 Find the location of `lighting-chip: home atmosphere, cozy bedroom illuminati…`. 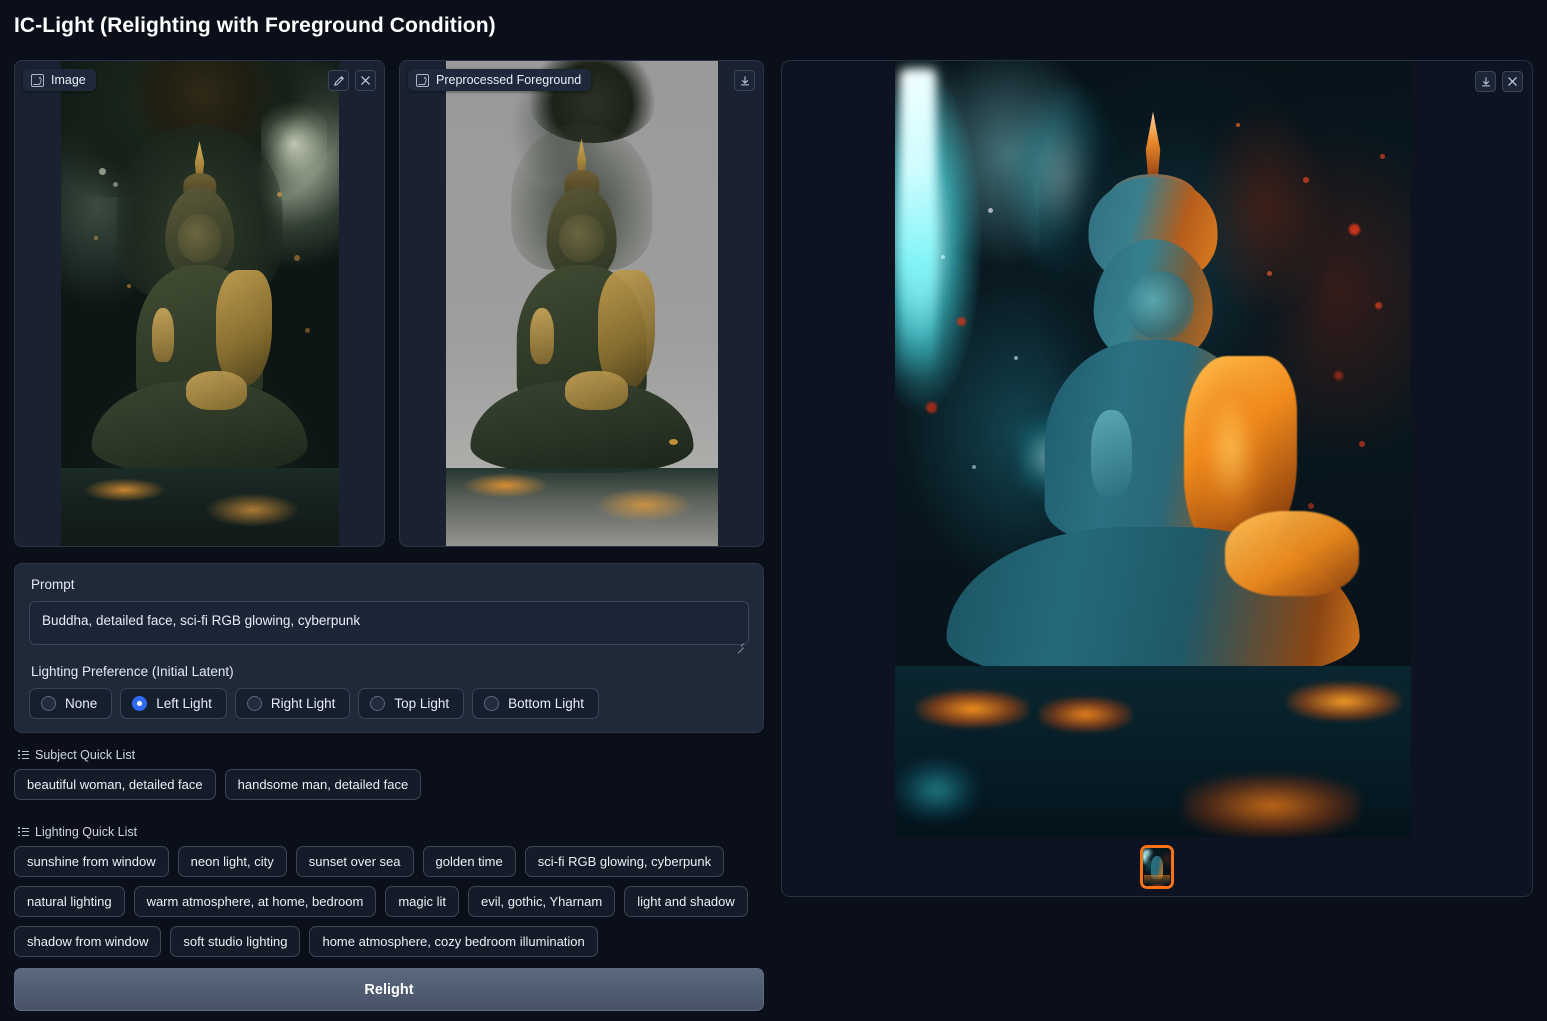

lighting-chip: home atmosphere, cozy bedroom illuminati… is located at coordinates (453, 941).